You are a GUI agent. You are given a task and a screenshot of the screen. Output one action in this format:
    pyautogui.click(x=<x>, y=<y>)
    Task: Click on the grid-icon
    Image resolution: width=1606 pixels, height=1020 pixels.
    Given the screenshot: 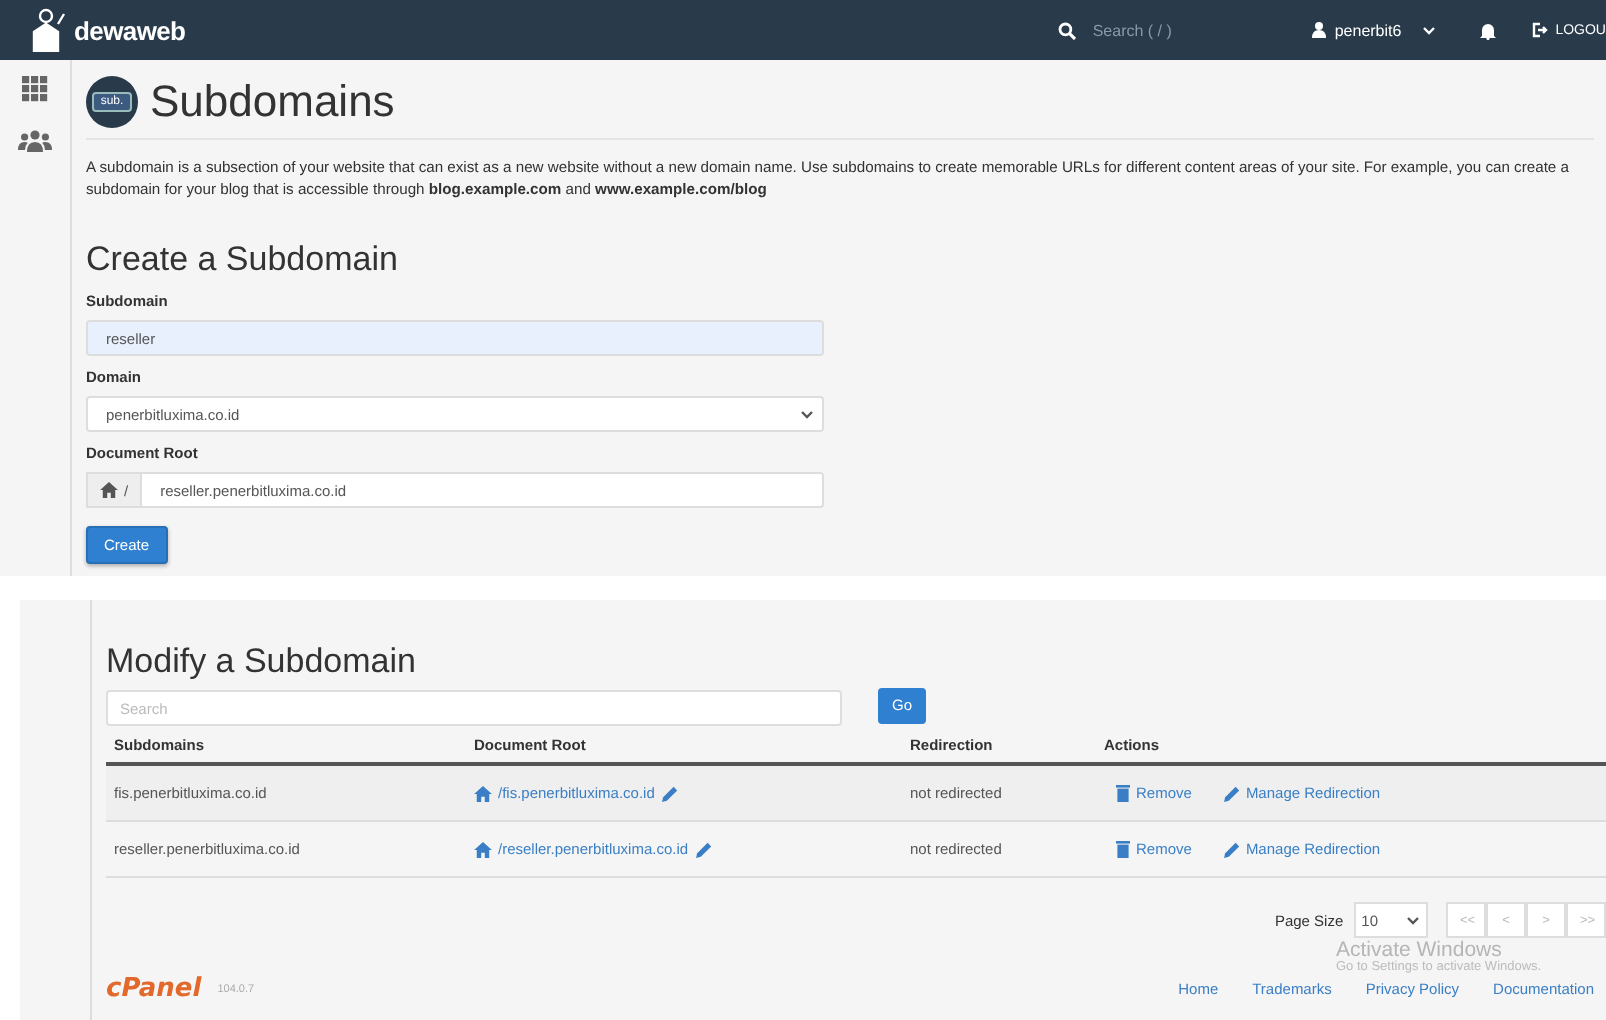 What is the action you would take?
    pyautogui.click(x=35, y=89)
    